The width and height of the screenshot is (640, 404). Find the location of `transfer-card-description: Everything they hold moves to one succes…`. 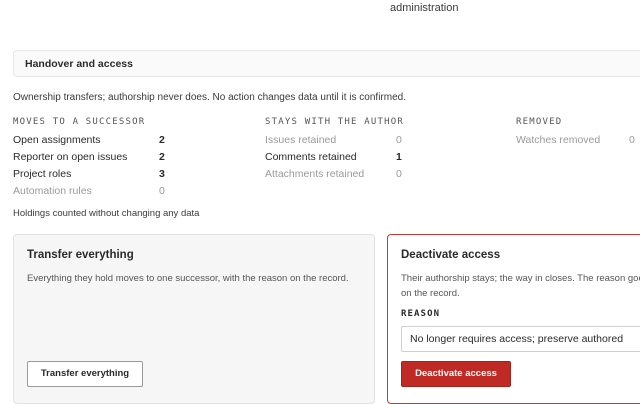

transfer-card-description: Everything they hold moves to one succes… is located at coordinates (188, 278).